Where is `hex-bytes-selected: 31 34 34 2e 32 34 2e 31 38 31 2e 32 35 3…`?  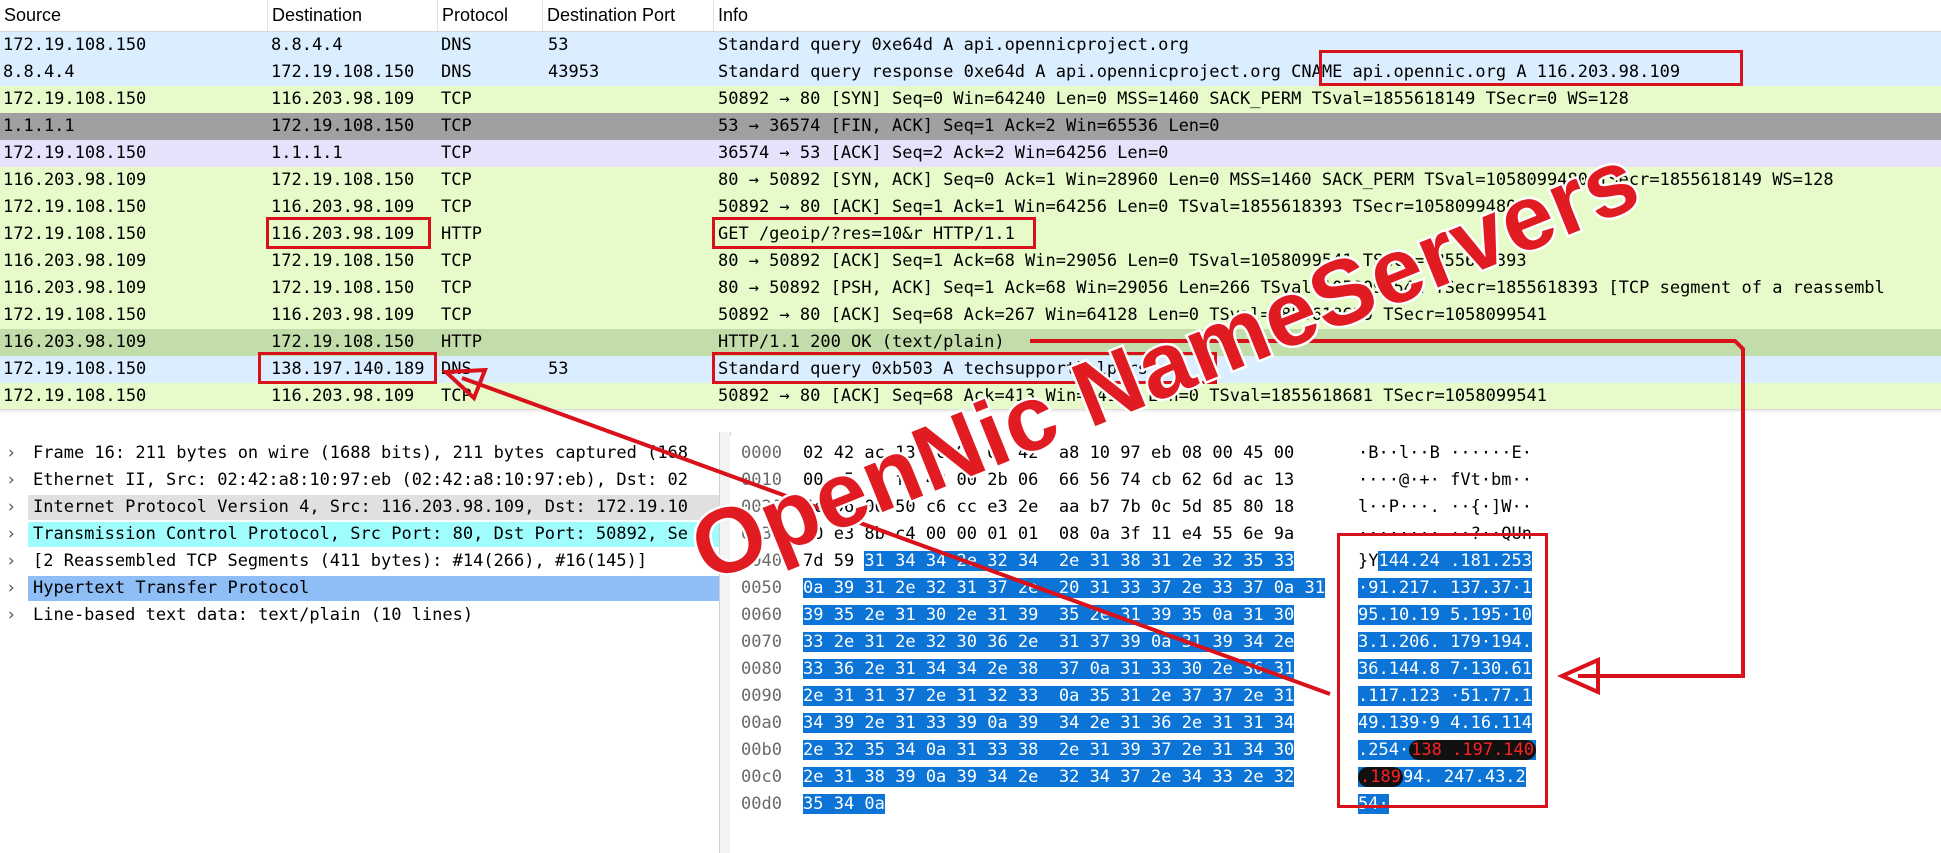 hex-bytes-selected: 31 34 34 2e 32 34 2e 31 38 31 2e 32 35 3… is located at coordinates (1079, 561).